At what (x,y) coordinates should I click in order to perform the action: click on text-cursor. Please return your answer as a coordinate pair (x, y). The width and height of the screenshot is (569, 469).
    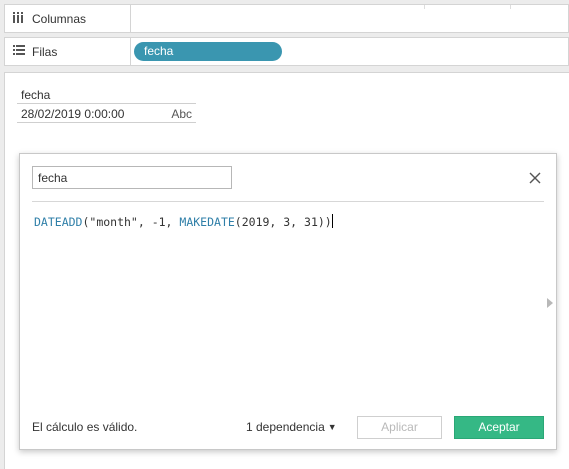
    Looking at the image, I should click on (332, 221).